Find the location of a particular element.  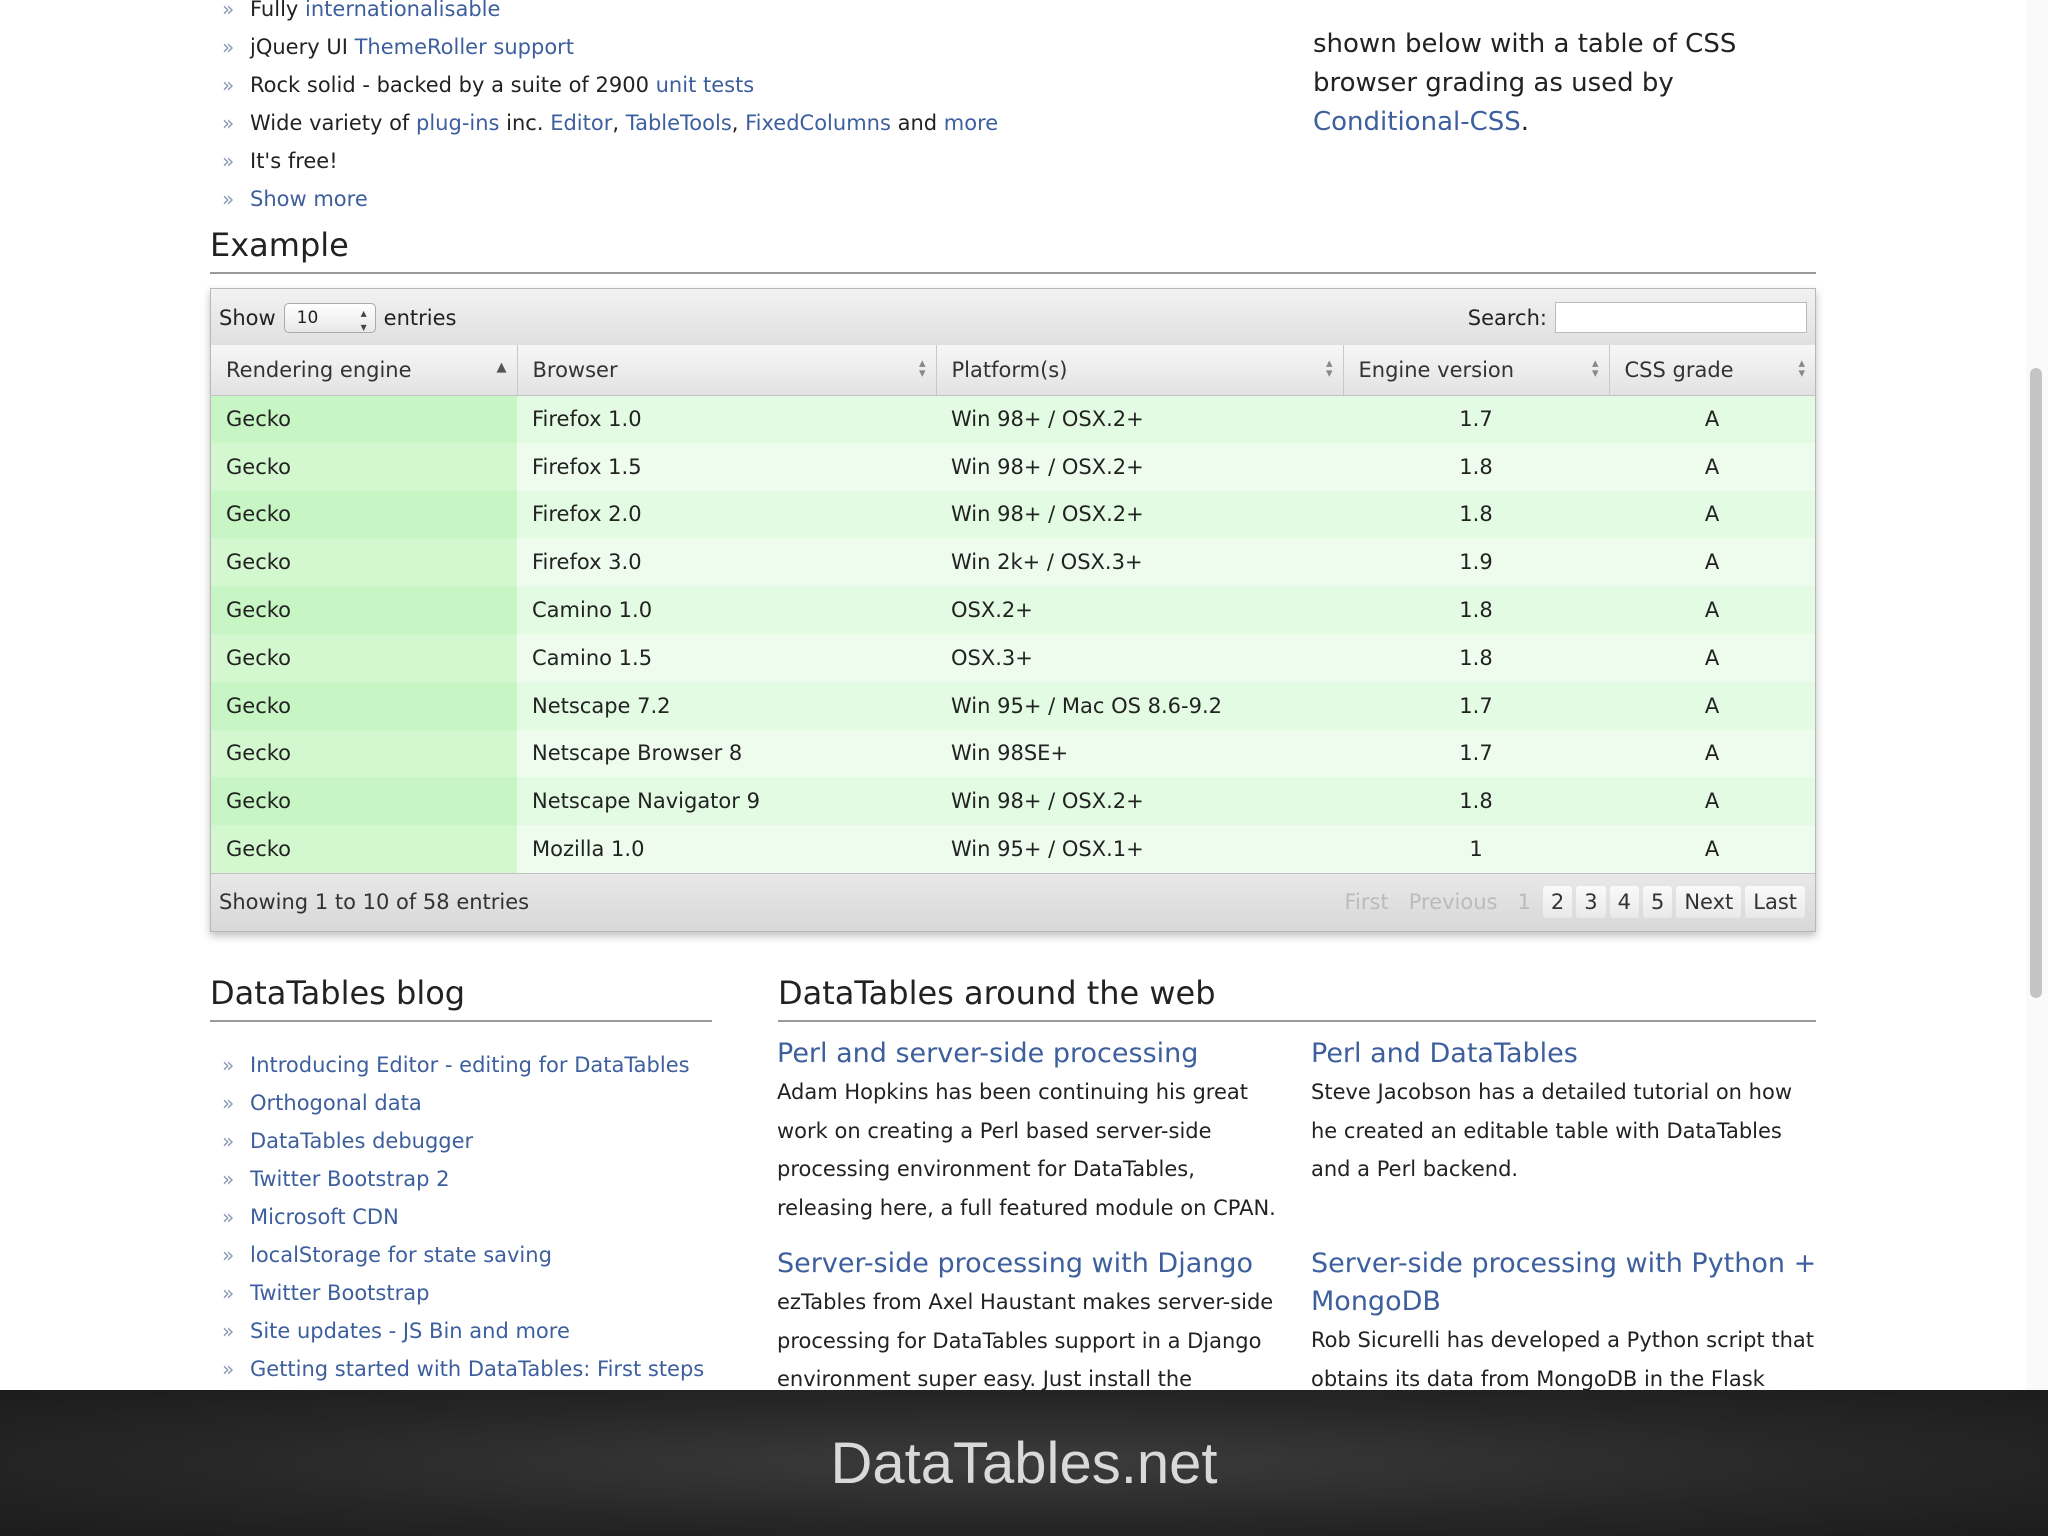

first-page-button: First is located at coordinates (1367, 902).